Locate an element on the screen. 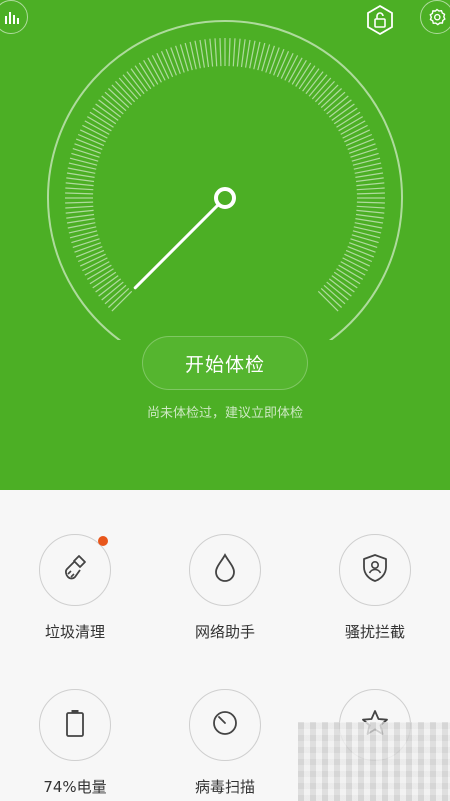 The height and width of the screenshot is (801, 450). shield-user-icon is located at coordinates (375, 570).